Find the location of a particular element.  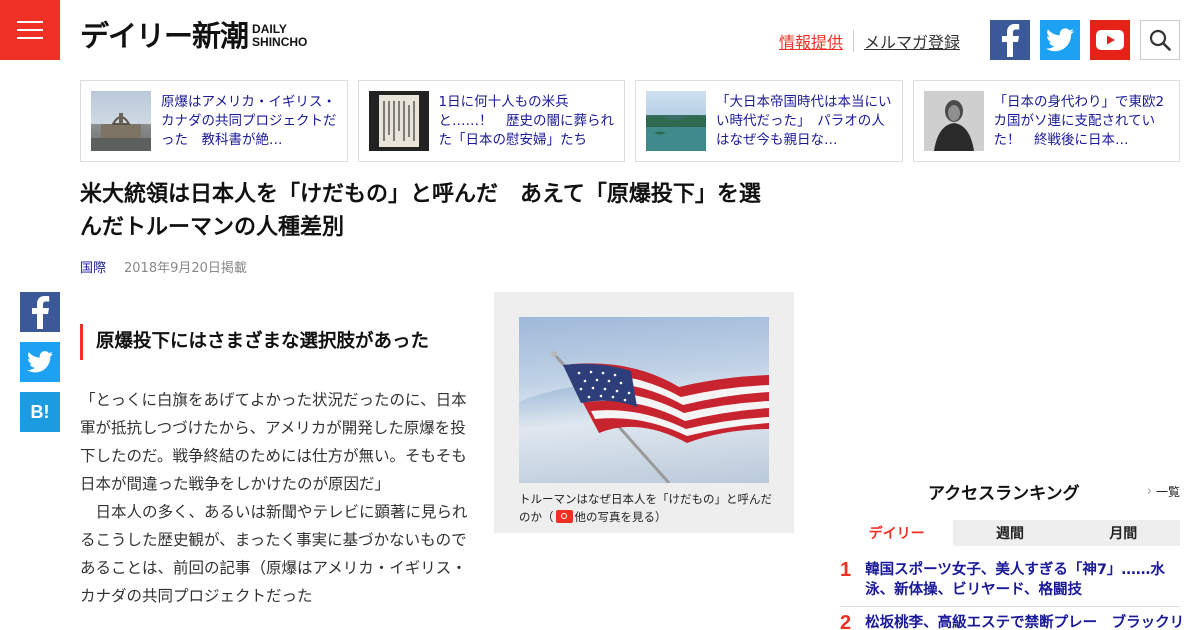

camera-icon is located at coordinates (564, 516).